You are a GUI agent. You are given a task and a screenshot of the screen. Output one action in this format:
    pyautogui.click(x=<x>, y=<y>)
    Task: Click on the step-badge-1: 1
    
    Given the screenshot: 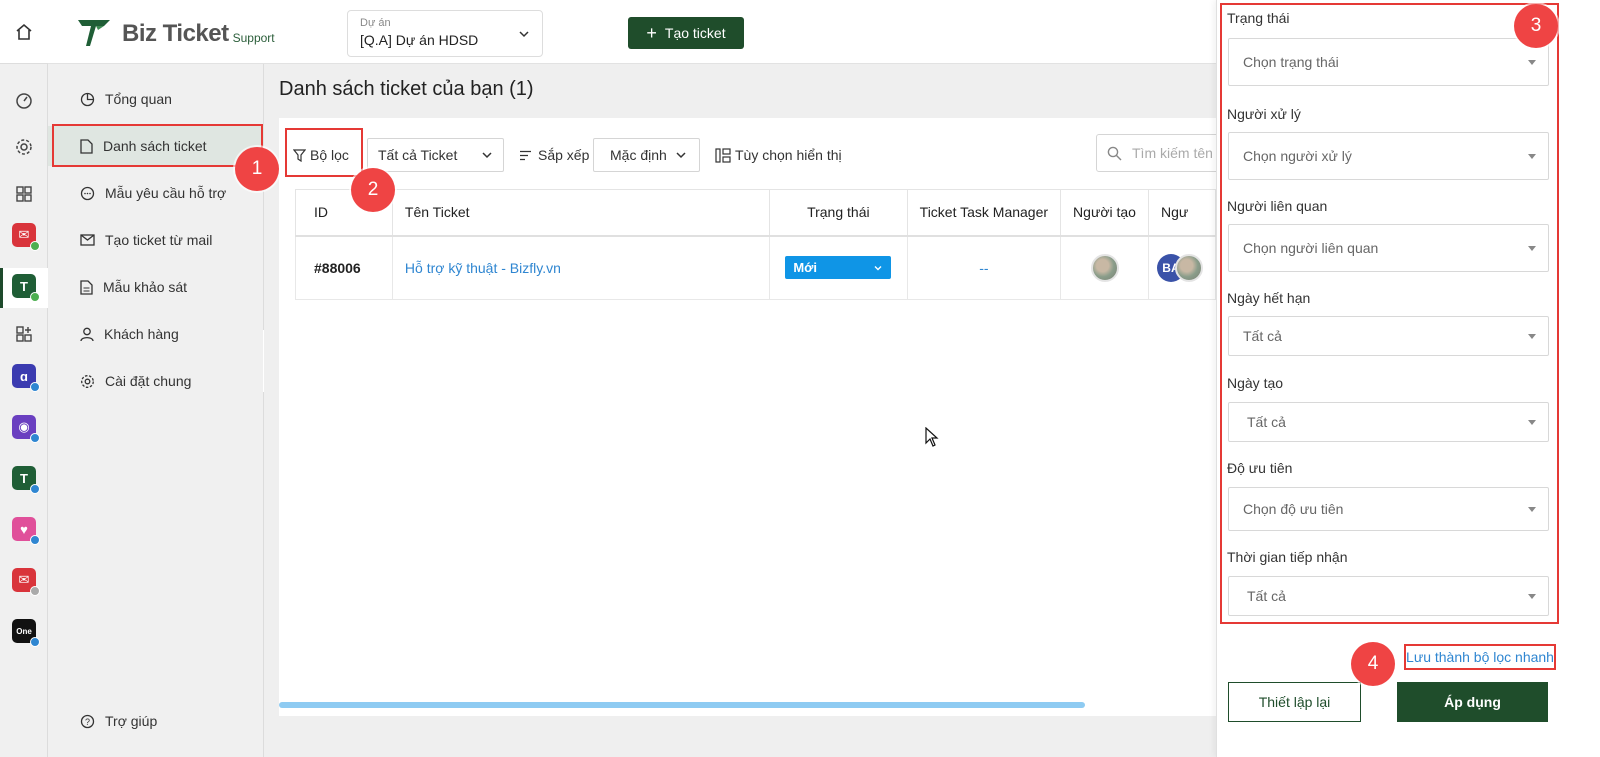 What is the action you would take?
    pyautogui.click(x=257, y=169)
    